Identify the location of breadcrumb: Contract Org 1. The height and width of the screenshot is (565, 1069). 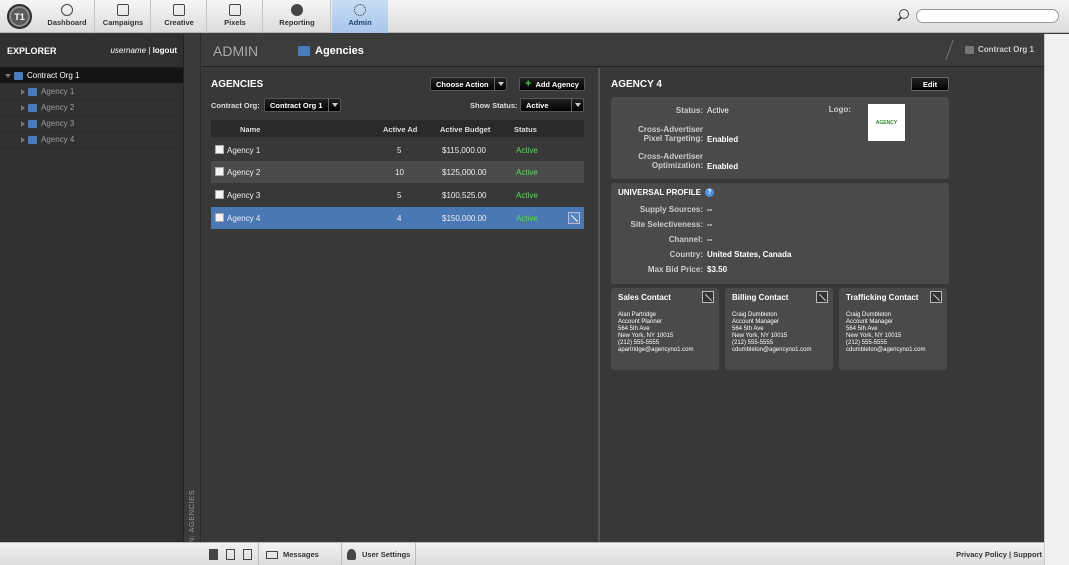
(999, 49).